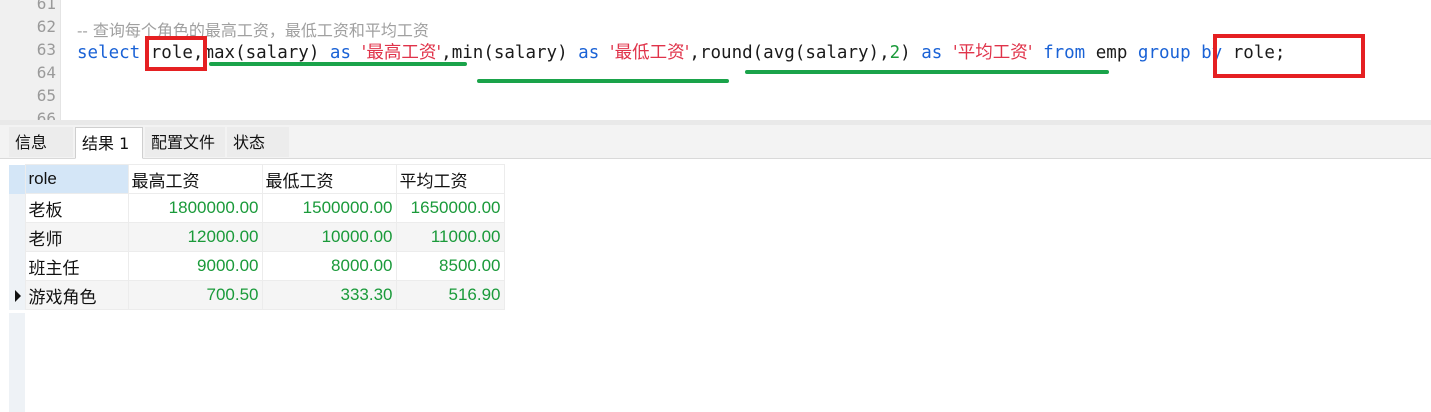 The height and width of the screenshot is (412, 1431). Describe the element at coordinates (185, 142) in the screenshot. I see `tab-profile: 配置文件` at that location.